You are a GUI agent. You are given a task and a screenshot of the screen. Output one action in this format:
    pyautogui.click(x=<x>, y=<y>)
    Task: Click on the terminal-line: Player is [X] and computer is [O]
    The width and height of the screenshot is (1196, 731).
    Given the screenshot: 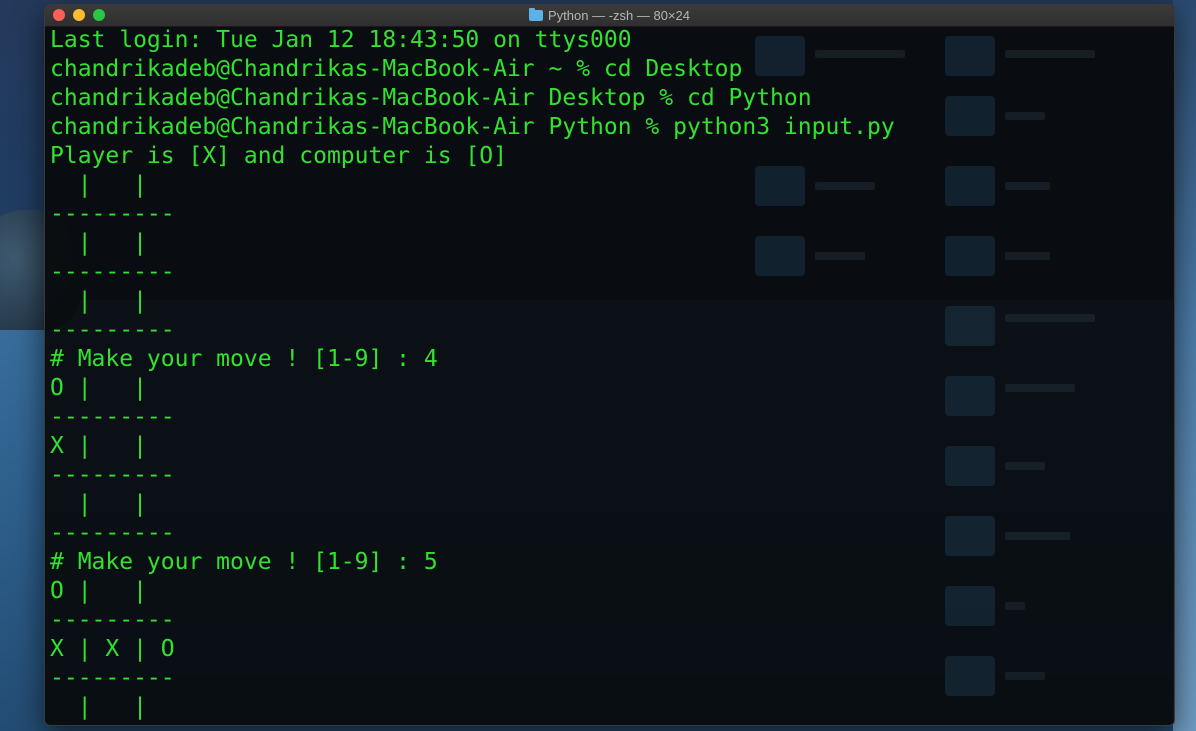 What is the action you would take?
    pyautogui.click(x=278, y=156)
    